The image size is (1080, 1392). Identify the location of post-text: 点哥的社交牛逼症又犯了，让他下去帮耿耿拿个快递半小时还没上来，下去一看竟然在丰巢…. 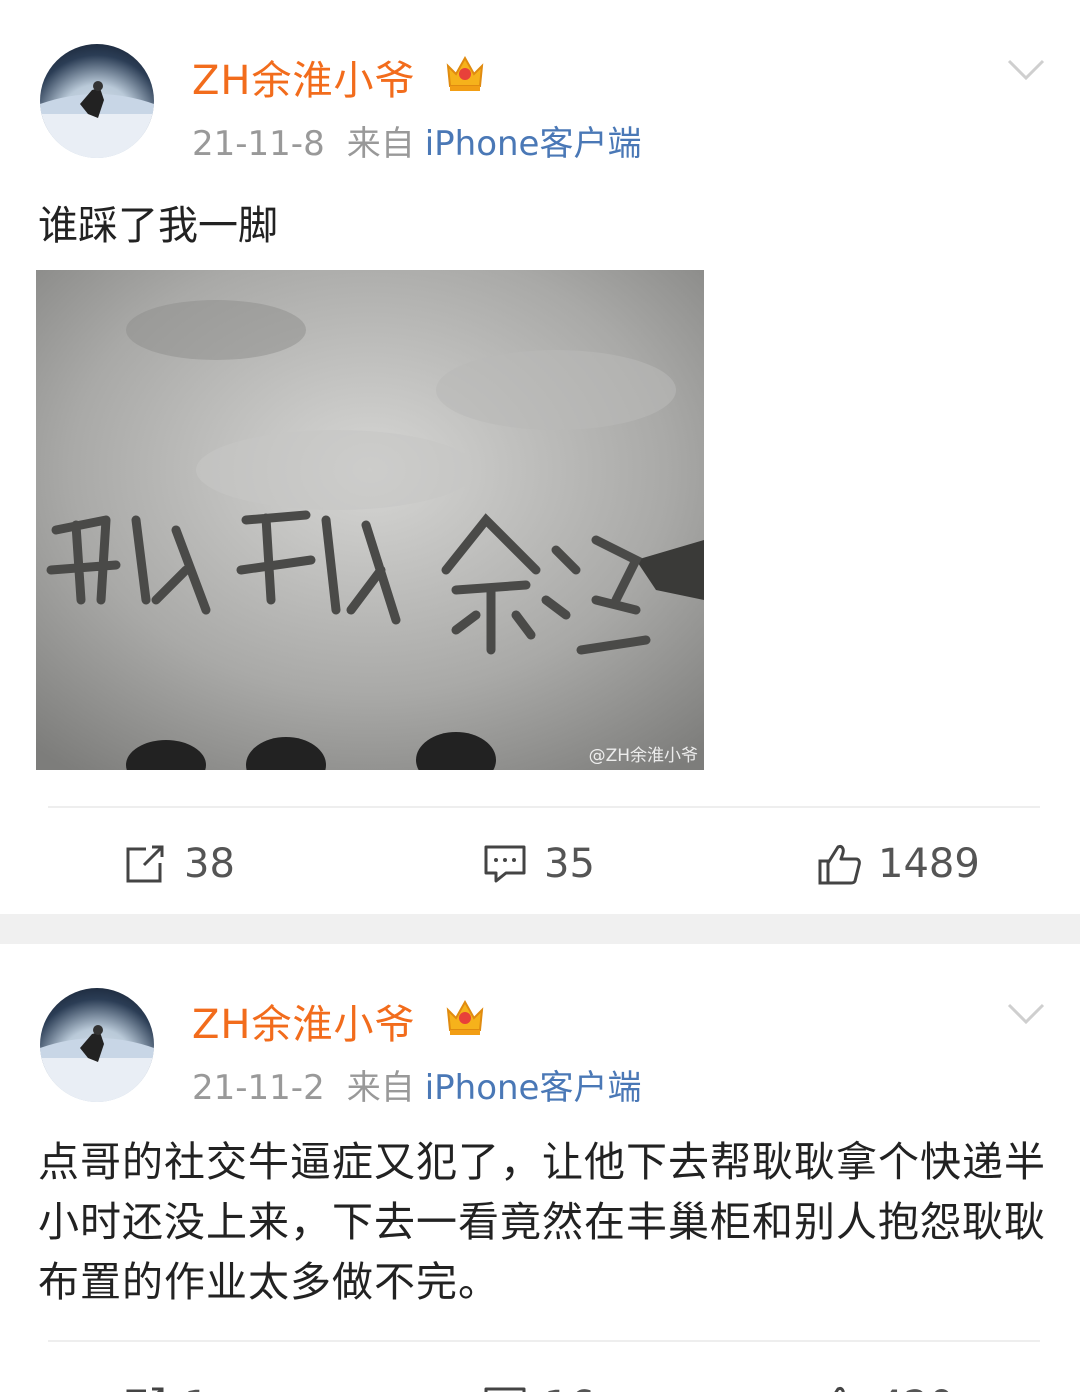
(542, 1222).